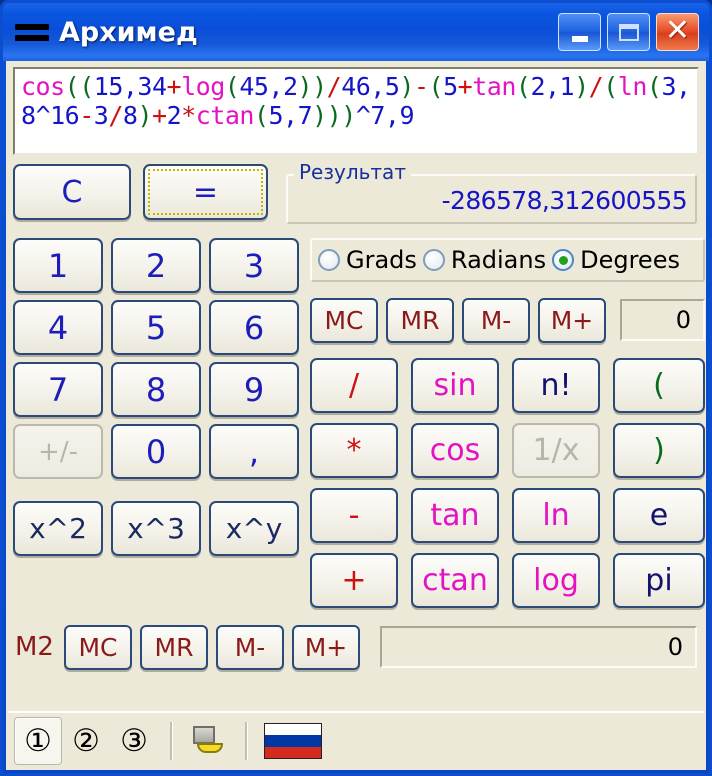 This screenshot has width=712, height=776. I want to click on window-title: Архимед, so click(128, 32).